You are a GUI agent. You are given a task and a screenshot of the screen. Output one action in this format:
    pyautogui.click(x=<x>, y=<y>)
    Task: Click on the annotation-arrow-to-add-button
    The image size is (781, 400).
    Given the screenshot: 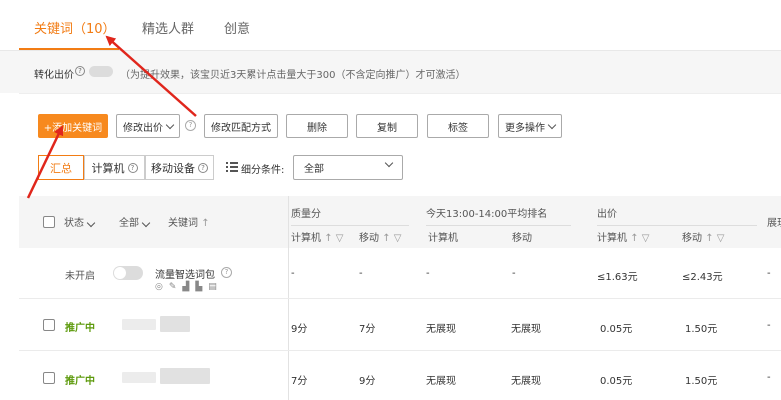 What is the action you would take?
    pyautogui.click(x=45, y=162)
    